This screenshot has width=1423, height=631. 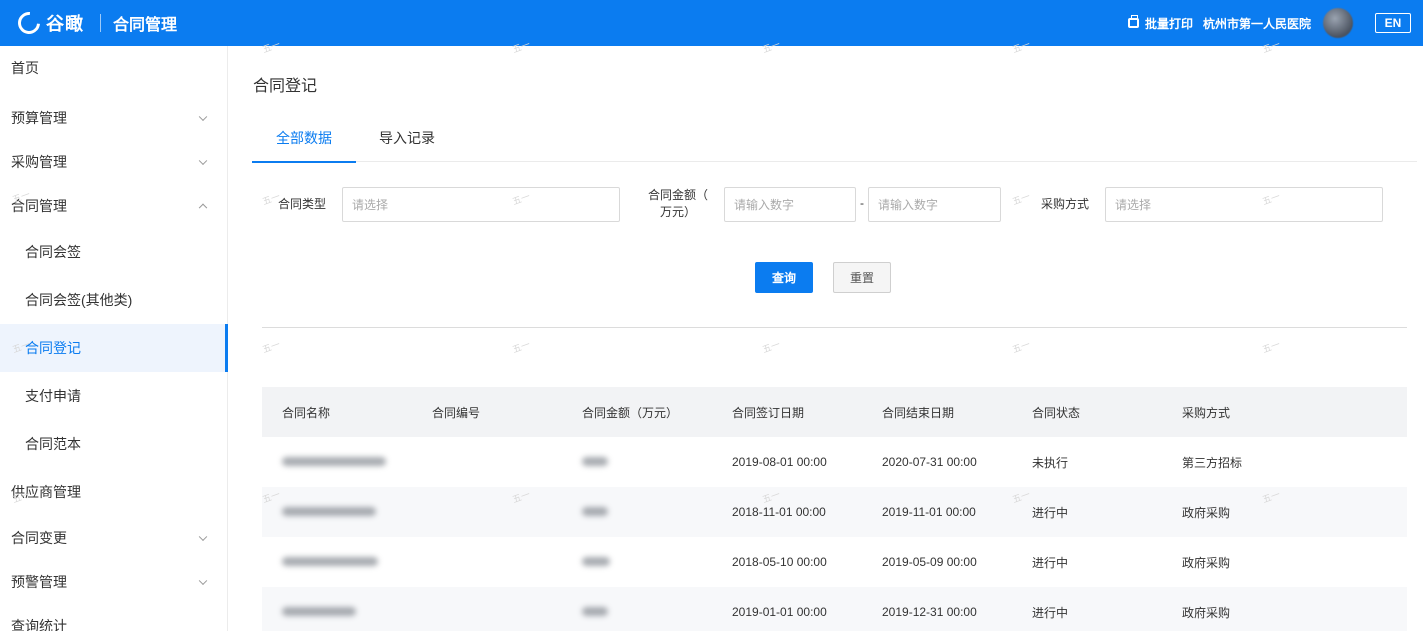 I want to click on batch-print-button: 批量打印, so click(x=1160, y=23).